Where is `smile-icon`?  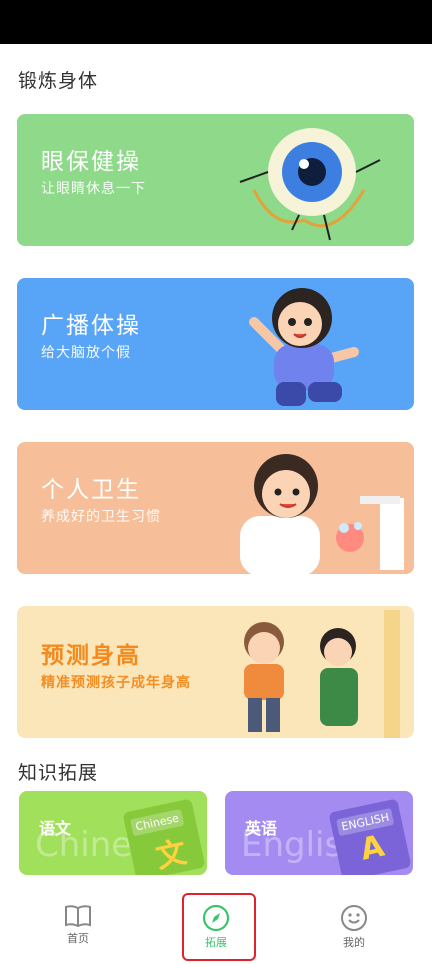
smile-icon is located at coordinates (354, 918).